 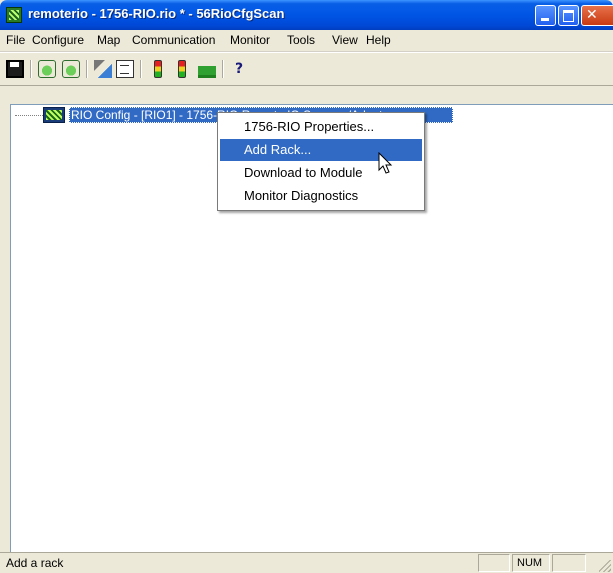 I want to click on menu-configure: Configure, so click(x=58, y=40).